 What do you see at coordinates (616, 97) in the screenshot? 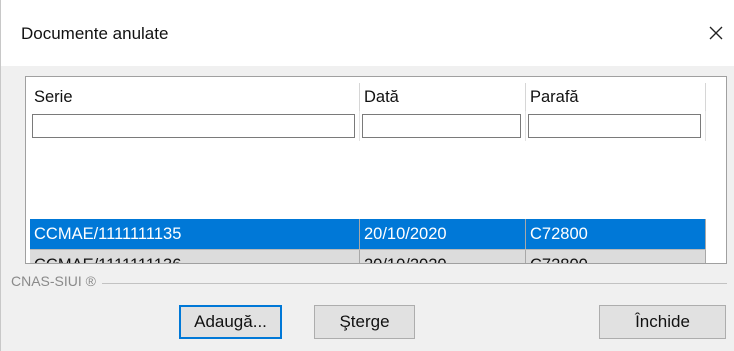
I see `column-header-parafa: Parafă` at bounding box center [616, 97].